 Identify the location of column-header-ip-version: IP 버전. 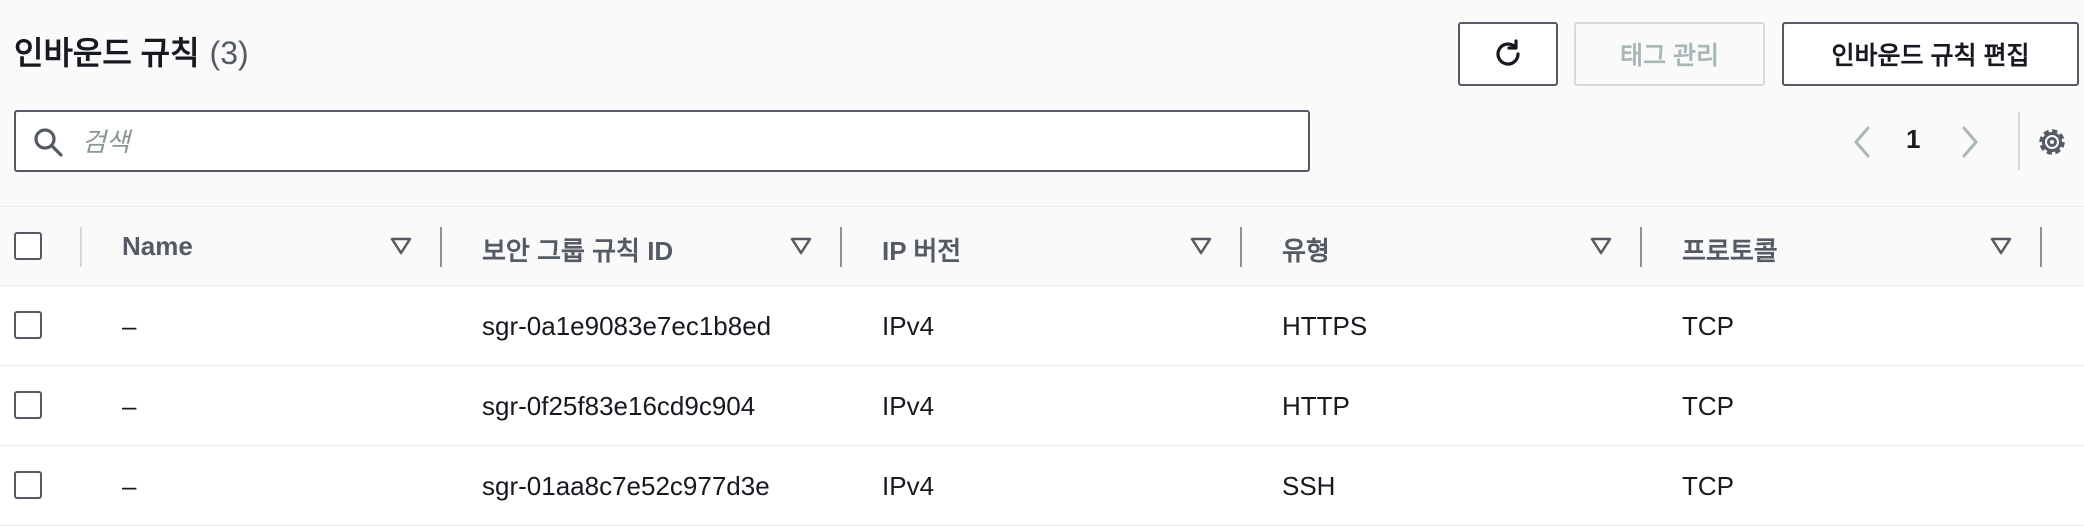
(921, 249).